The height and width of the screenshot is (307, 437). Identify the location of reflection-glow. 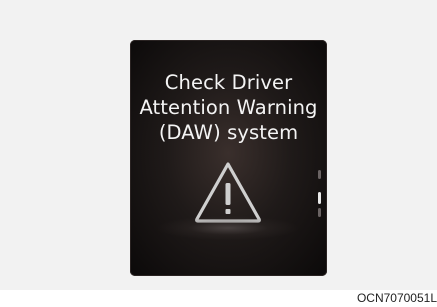
(228, 228).